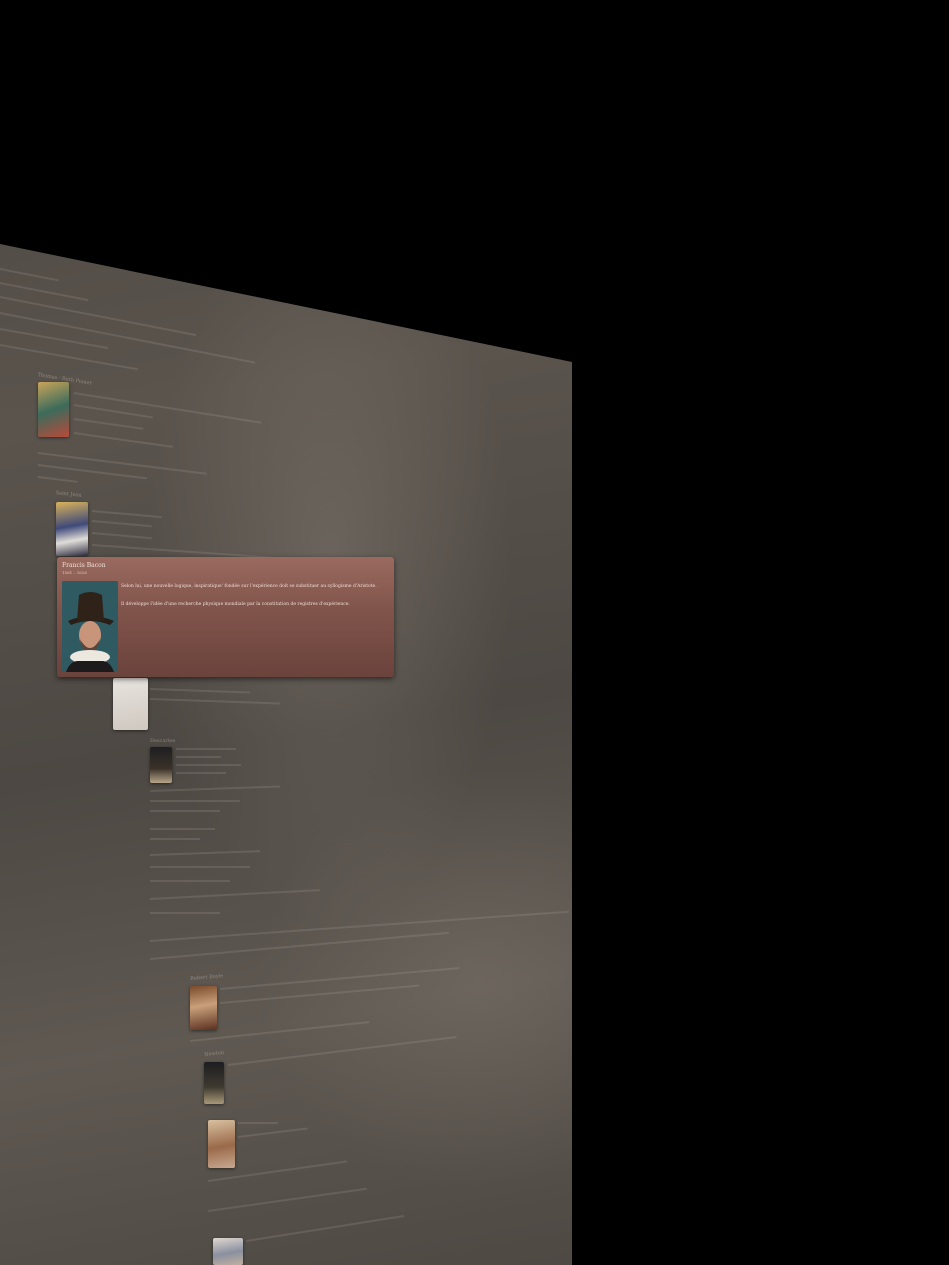  Describe the element at coordinates (163, 741) in the screenshot. I see `figure-label: Descartes` at that location.